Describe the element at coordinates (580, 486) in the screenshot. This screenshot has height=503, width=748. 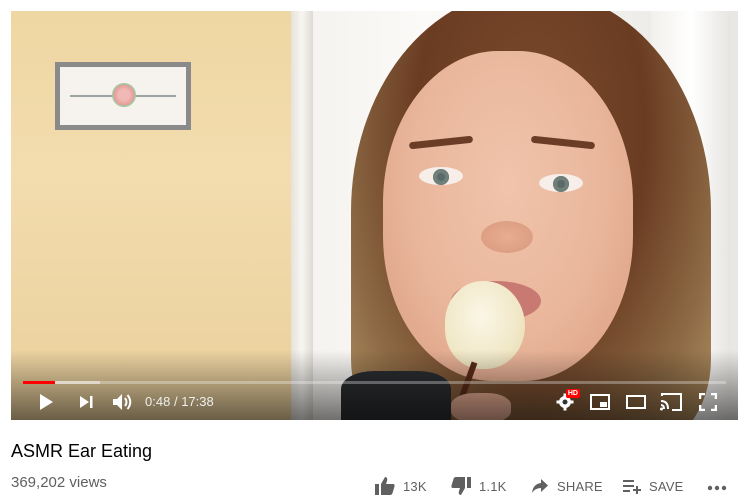
I see `share-label: SHARE` at that location.